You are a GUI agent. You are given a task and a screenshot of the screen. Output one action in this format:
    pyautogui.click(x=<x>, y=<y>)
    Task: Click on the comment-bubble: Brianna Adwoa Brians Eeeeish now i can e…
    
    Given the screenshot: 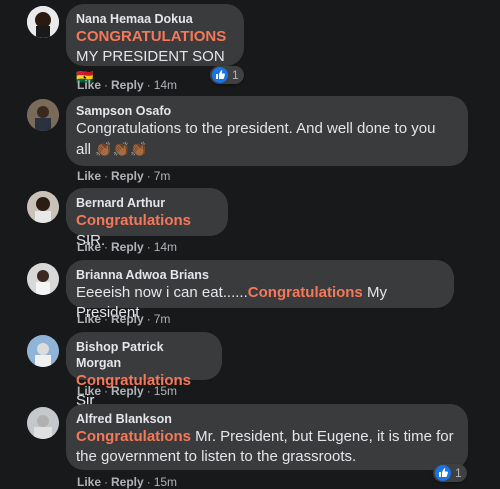 What is the action you would take?
    pyautogui.click(x=260, y=290)
    